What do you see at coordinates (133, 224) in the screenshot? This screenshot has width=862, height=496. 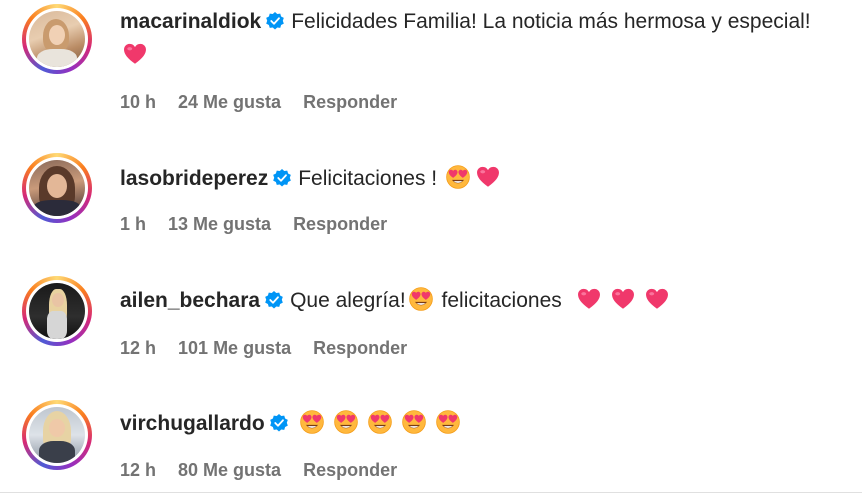 I see `comment-time: 1 h` at bounding box center [133, 224].